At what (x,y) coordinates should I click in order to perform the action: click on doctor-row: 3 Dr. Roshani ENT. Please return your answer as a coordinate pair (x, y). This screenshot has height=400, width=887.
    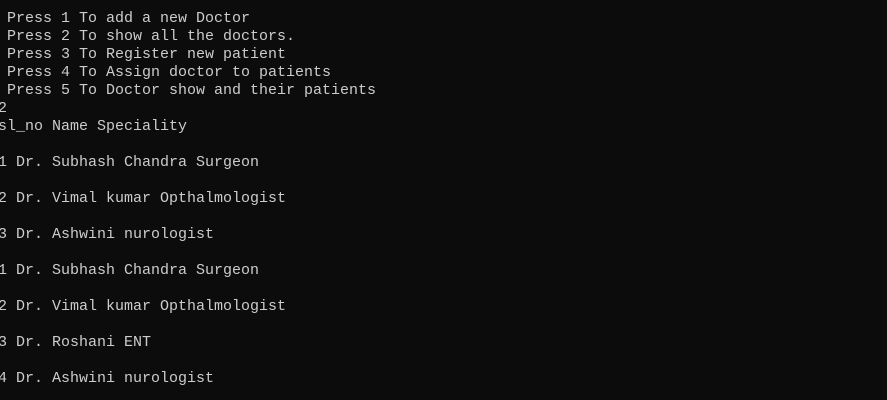
    Looking at the image, I should click on (76, 342).